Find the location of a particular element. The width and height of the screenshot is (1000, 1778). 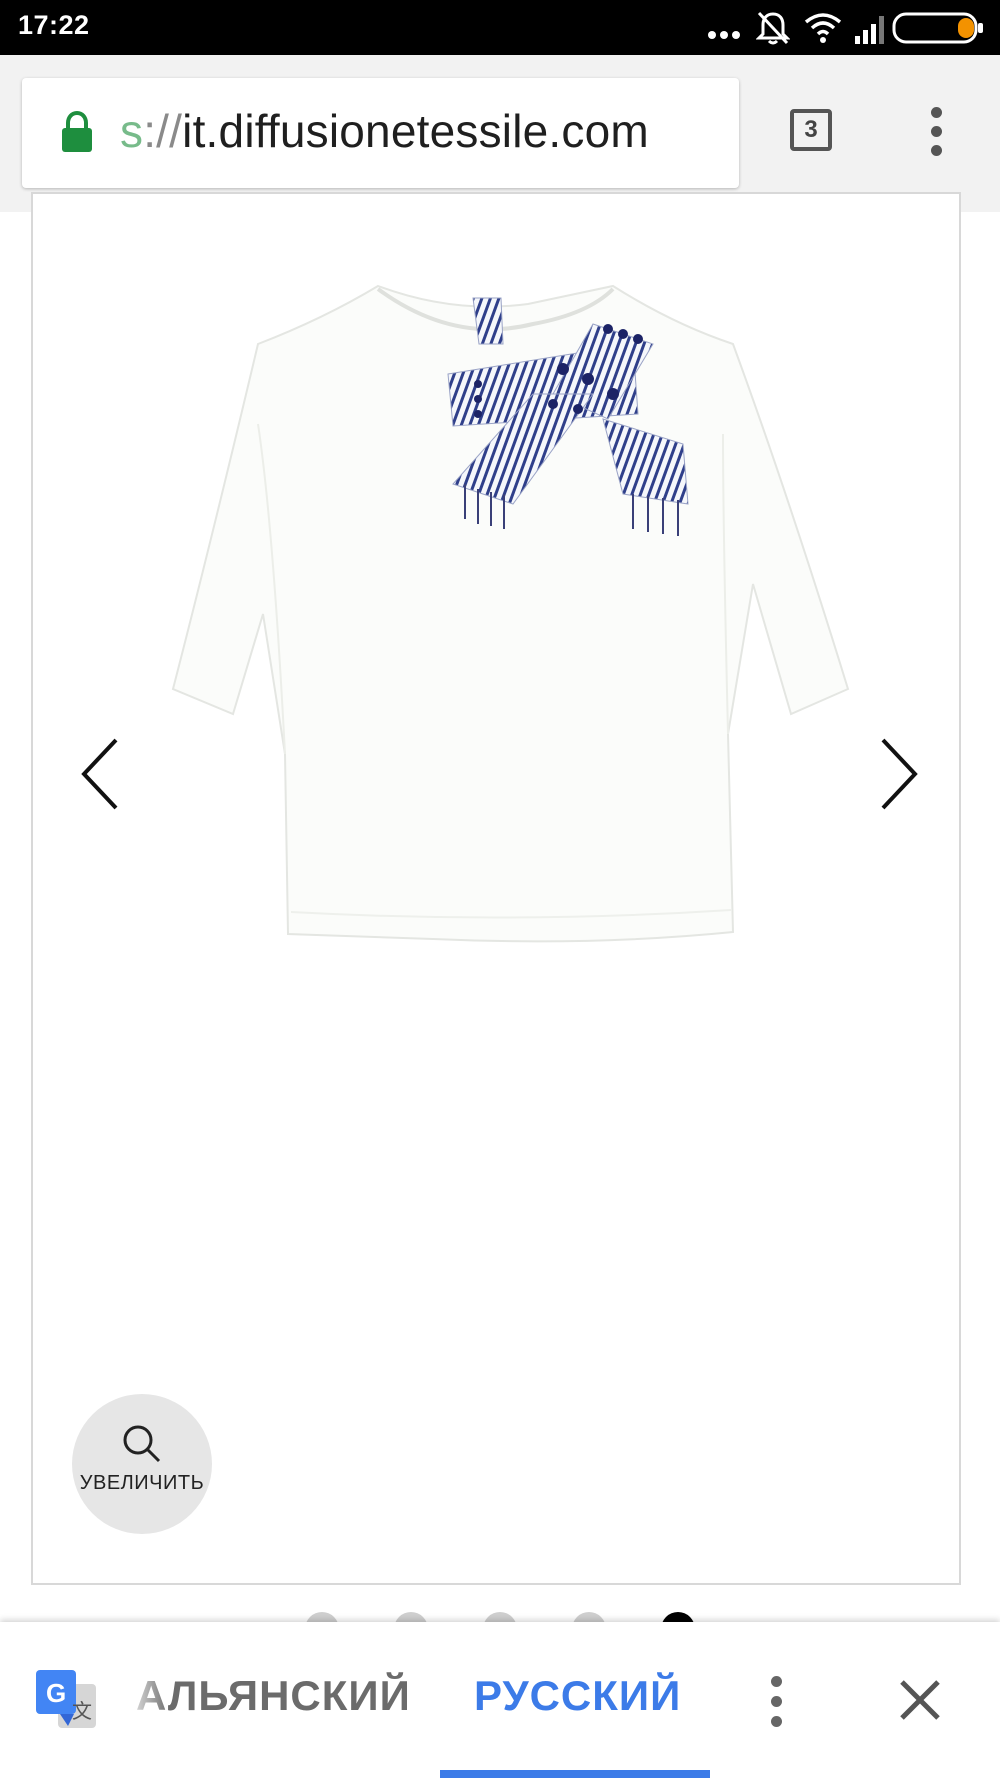

svg-text: 文 is located at coordinates (82, 1711).